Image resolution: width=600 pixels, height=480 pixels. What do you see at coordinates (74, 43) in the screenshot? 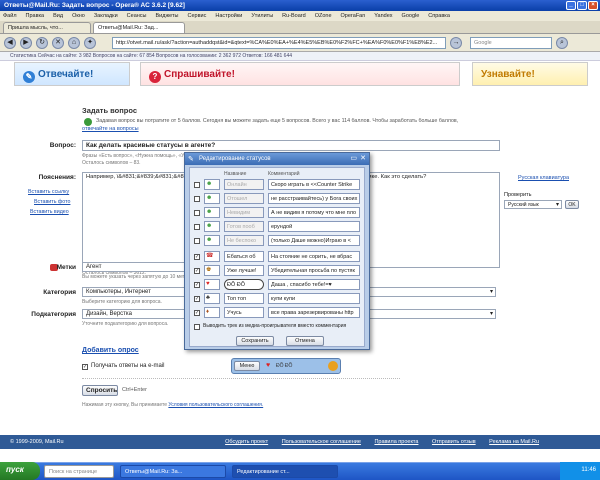
I see `home-icon: ⌂` at bounding box center [74, 43].